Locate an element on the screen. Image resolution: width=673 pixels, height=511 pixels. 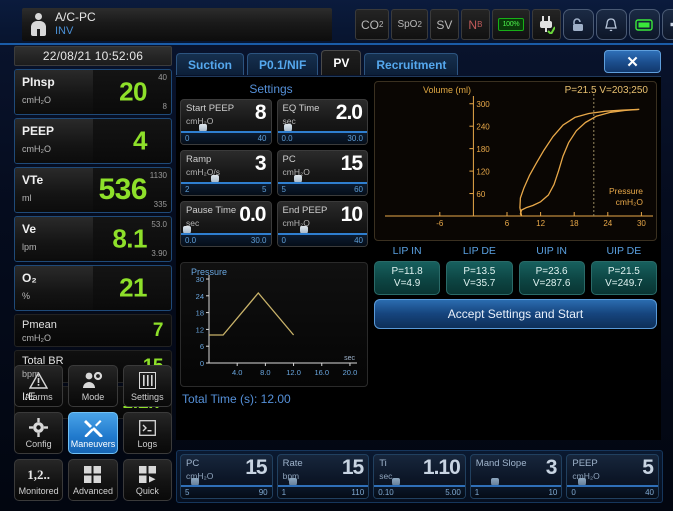
pmean-label: Pmean is located at coordinates (39, 325).